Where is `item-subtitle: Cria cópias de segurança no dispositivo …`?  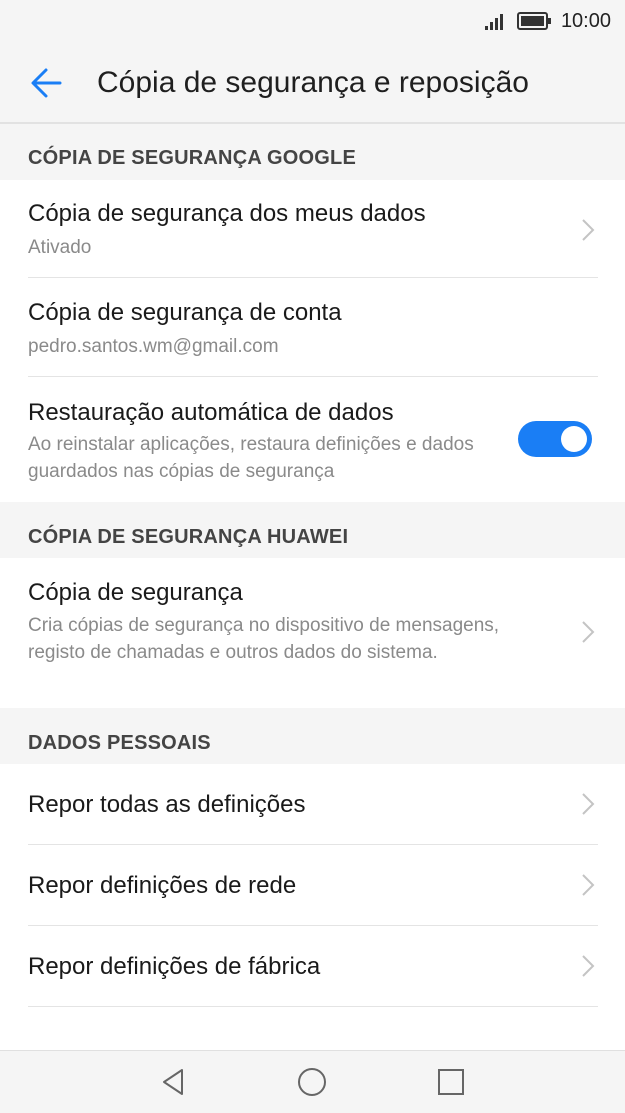 item-subtitle: Cria cópias de segurança no dispositivo … is located at coordinates (264, 639).